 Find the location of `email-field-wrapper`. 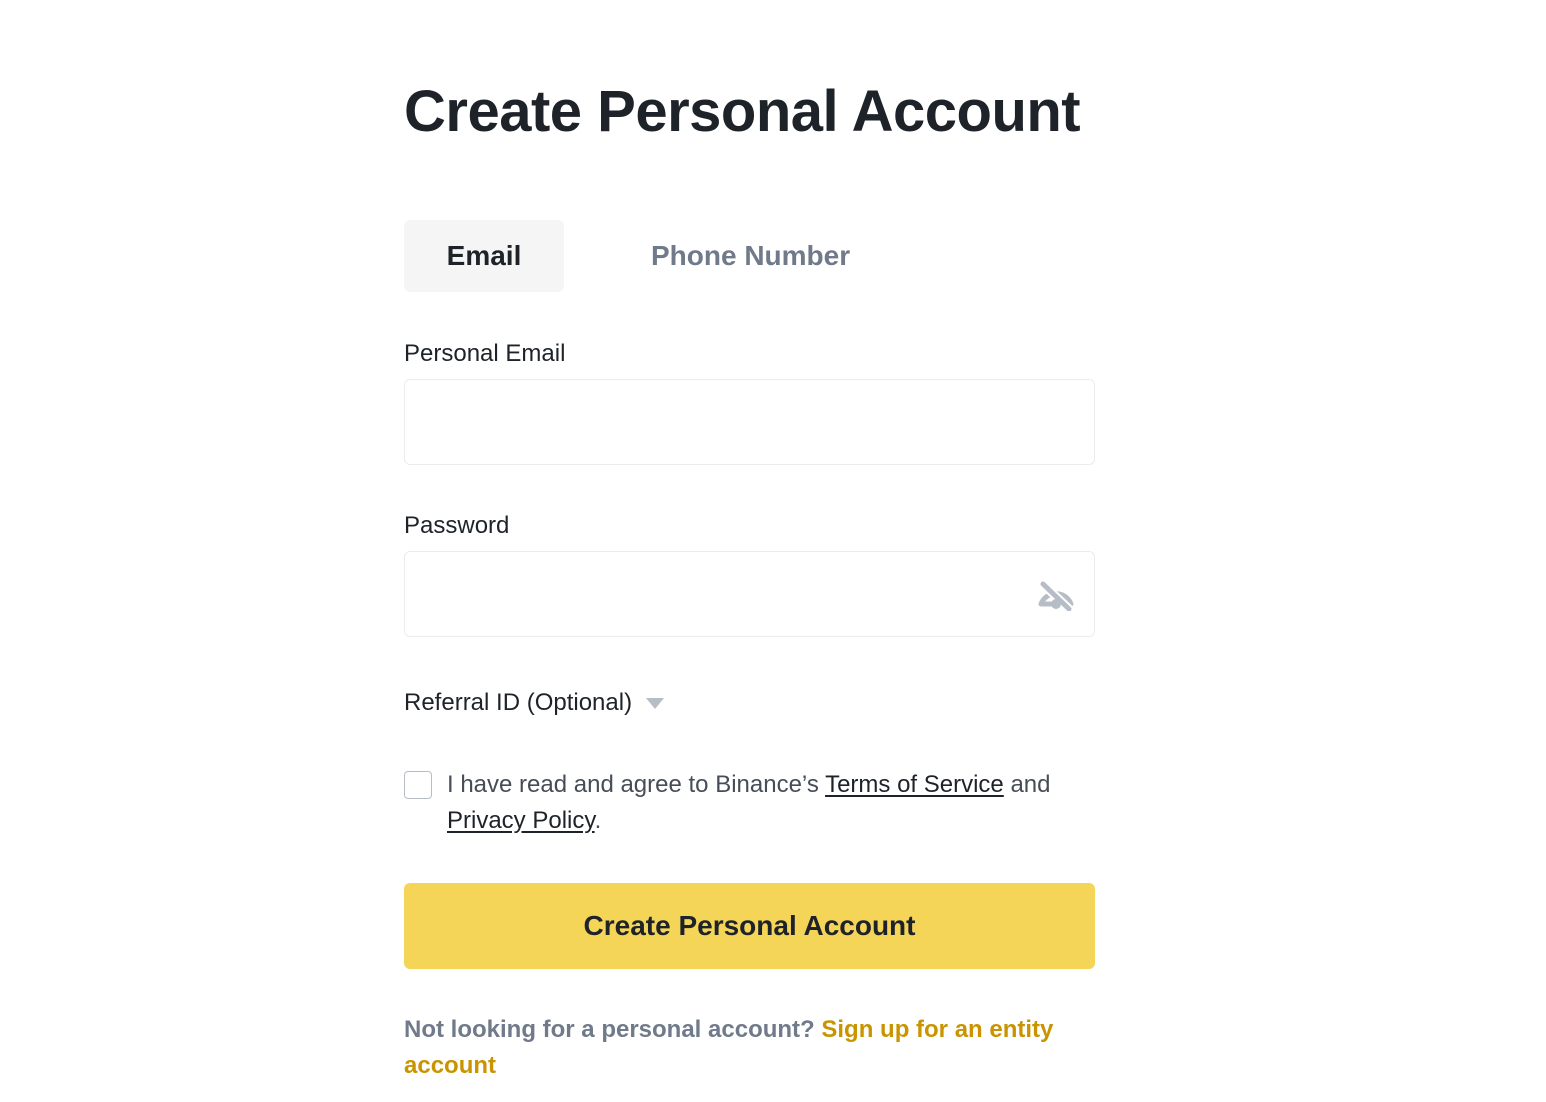

email-field-wrapper is located at coordinates (749, 422).